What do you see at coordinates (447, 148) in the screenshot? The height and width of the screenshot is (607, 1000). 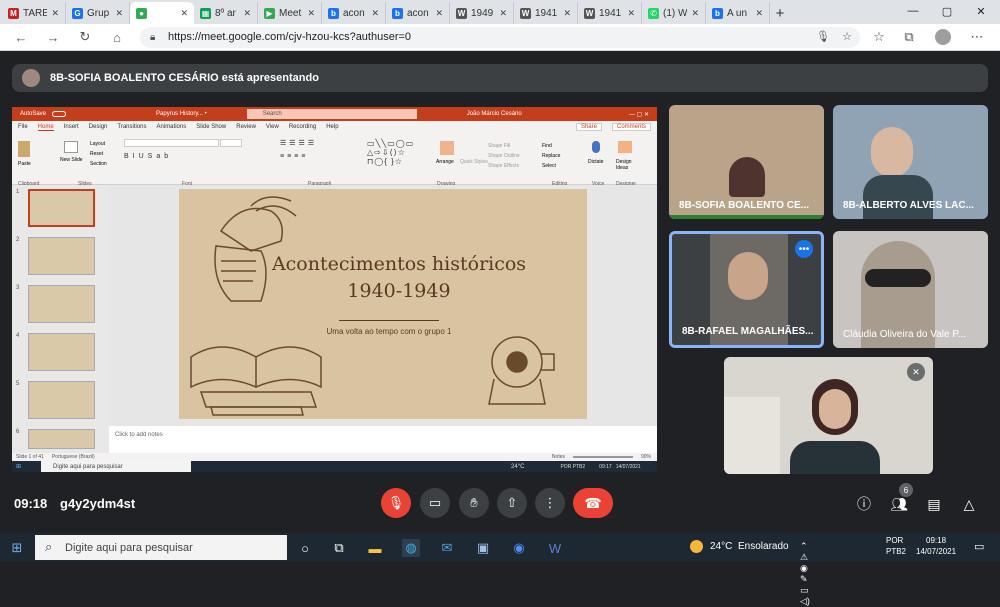 I see `arrange-icon` at bounding box center [447, 148].